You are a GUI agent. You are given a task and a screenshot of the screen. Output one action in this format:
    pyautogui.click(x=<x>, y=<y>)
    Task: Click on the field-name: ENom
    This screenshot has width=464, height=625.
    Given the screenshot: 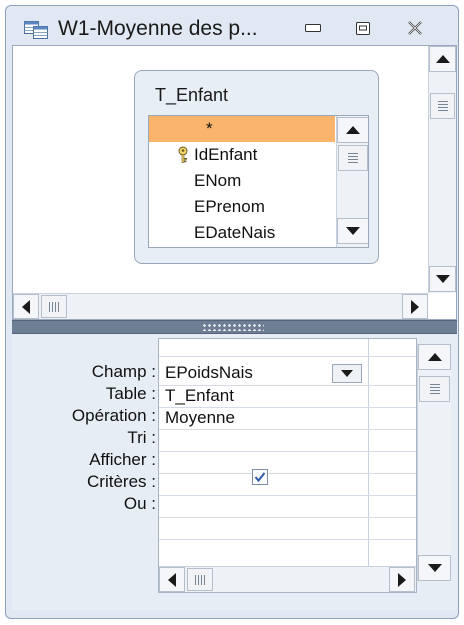 What is the action you would take?
    pyautogui.click(x=218, y=180)
    